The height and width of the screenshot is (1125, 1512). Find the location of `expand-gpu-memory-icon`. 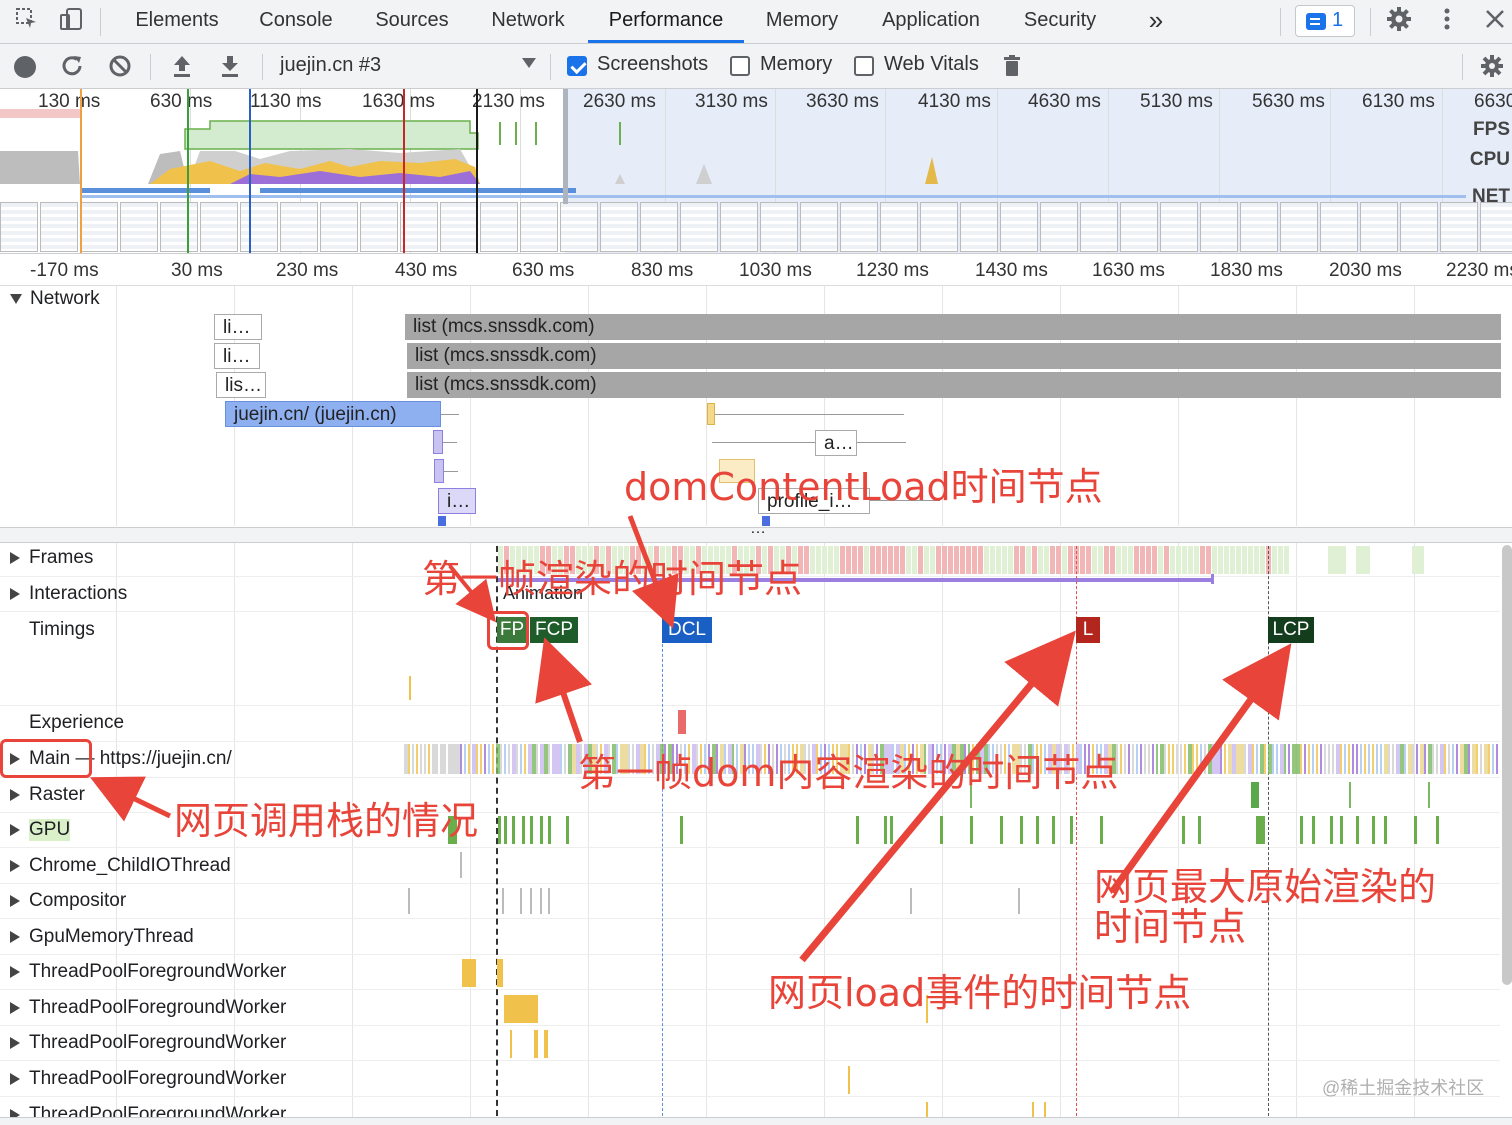

expand-gpu-memory-icon is located at coordinates (15, 937).